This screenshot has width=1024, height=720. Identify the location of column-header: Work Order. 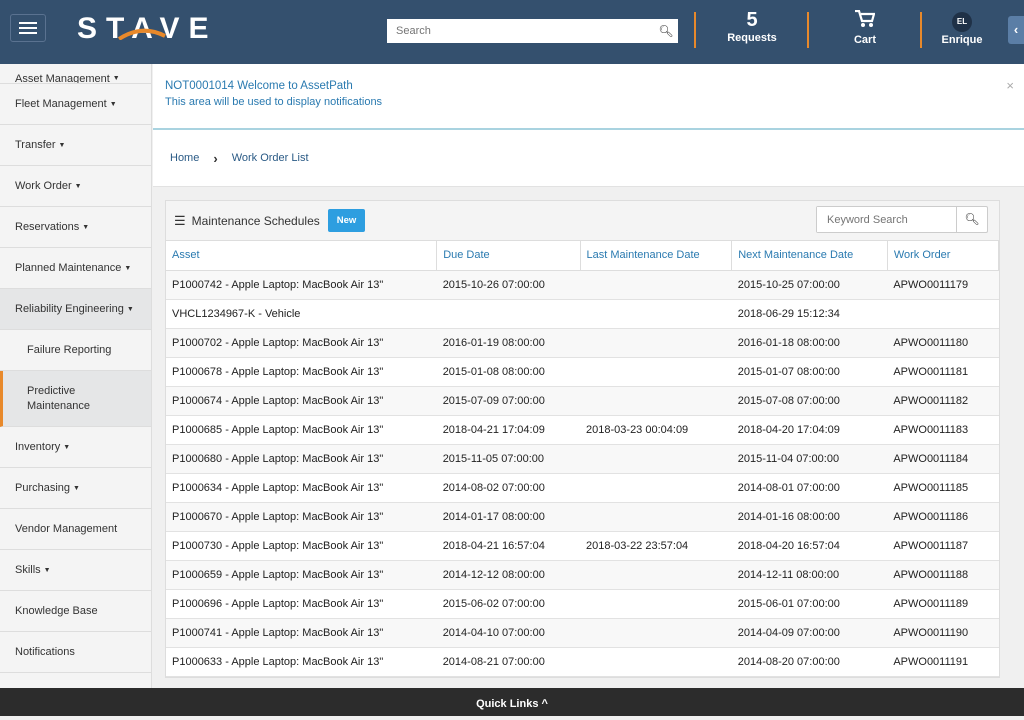
(943, 256).